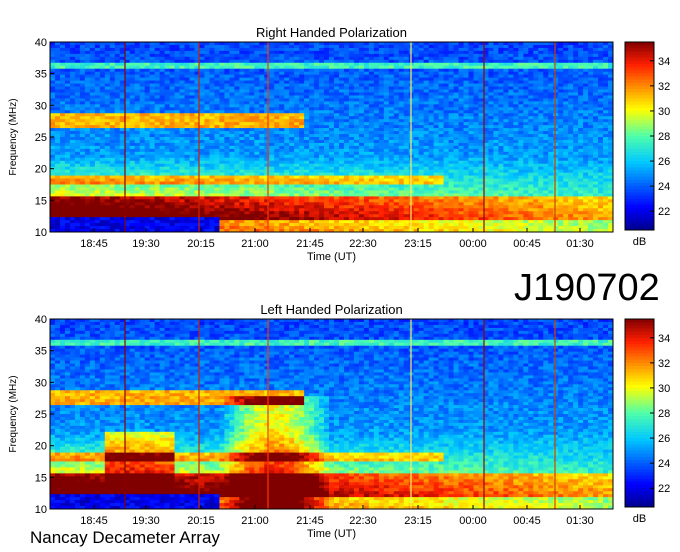 The image size is (680, 552). What do you see at coordinates (13, 413) in the screenshot?
I see `y-axis-label: Frequency (MHz)` at bounding box center [13, 413].